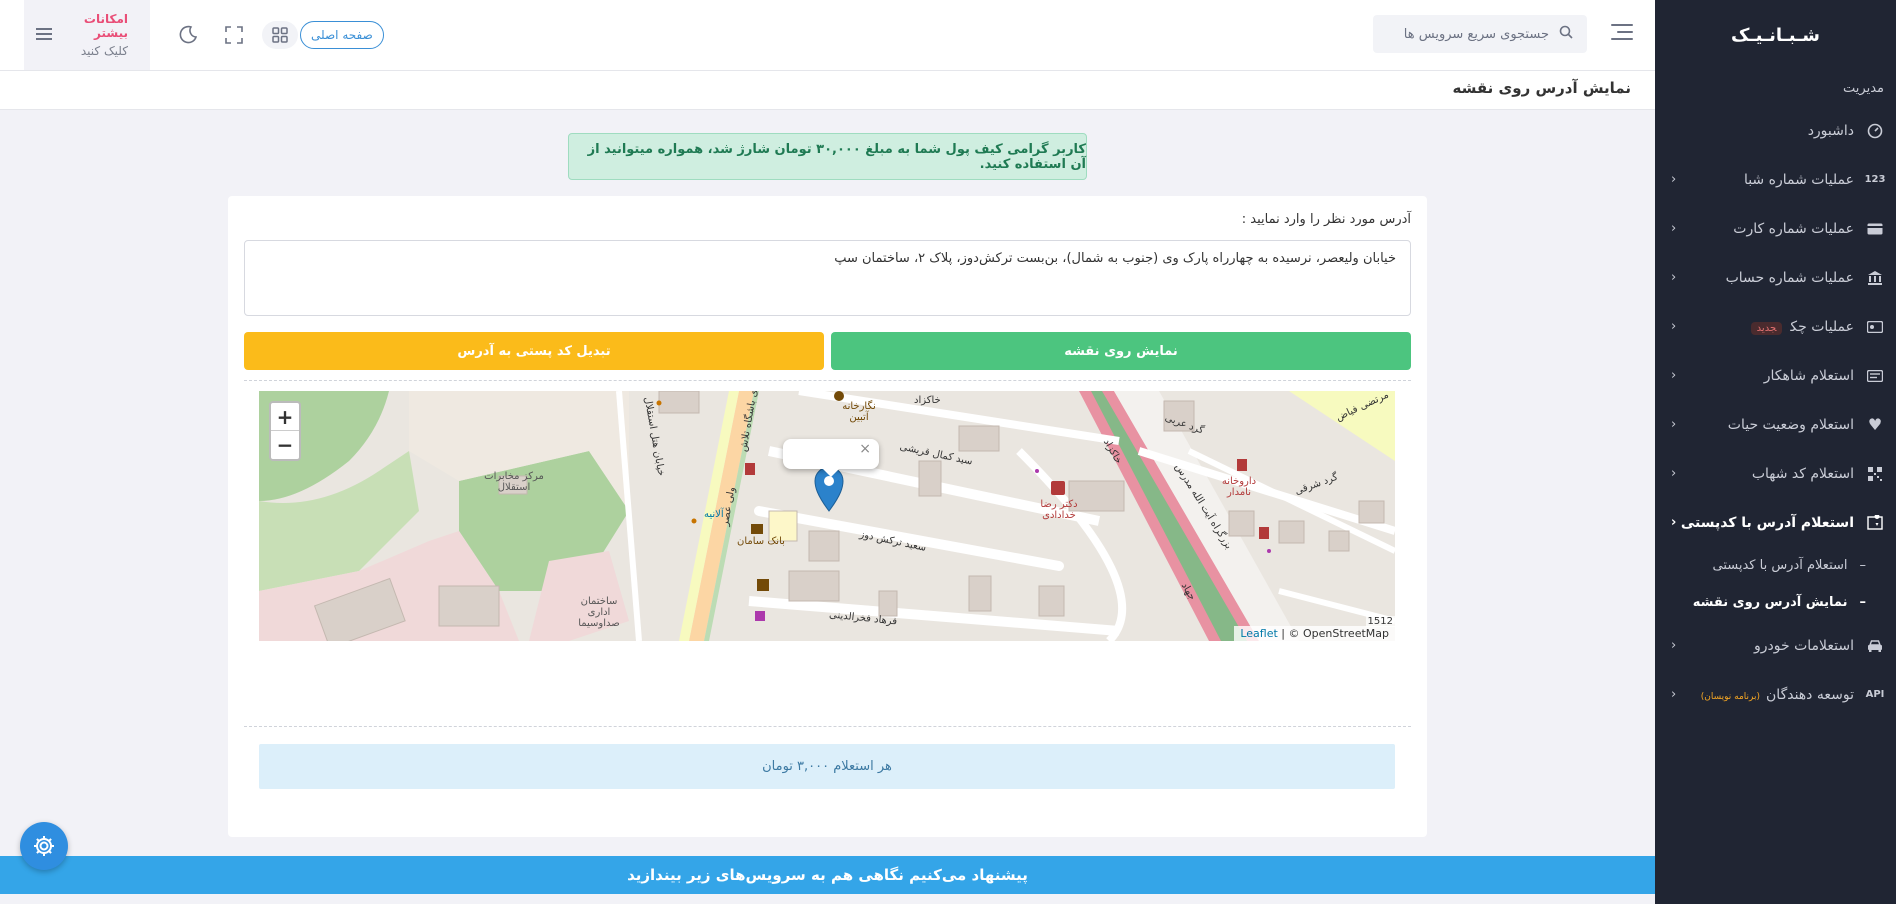 Image resolution: width=1896 pixels, height=904 pixels. What do you see at coordinates (104, 51) in the screenshot?
I see `more-features-subtitle: کلیک کنید` at bounding box center [104, 51].